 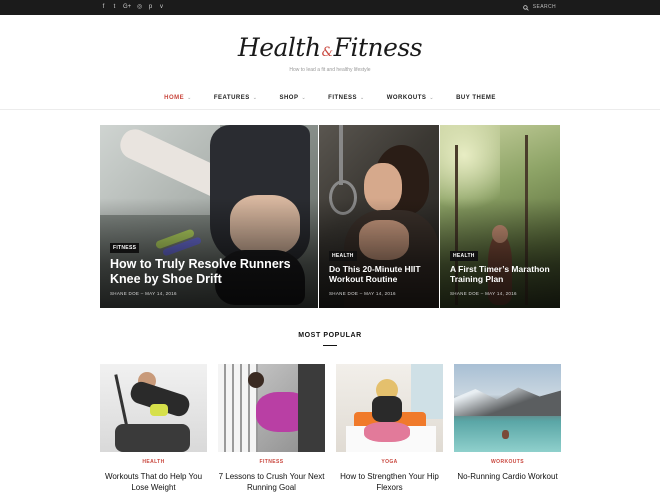 I want to click on featured-title: Do This 20-Minute HIIT Workout Routine, so click(x=382, y=274).